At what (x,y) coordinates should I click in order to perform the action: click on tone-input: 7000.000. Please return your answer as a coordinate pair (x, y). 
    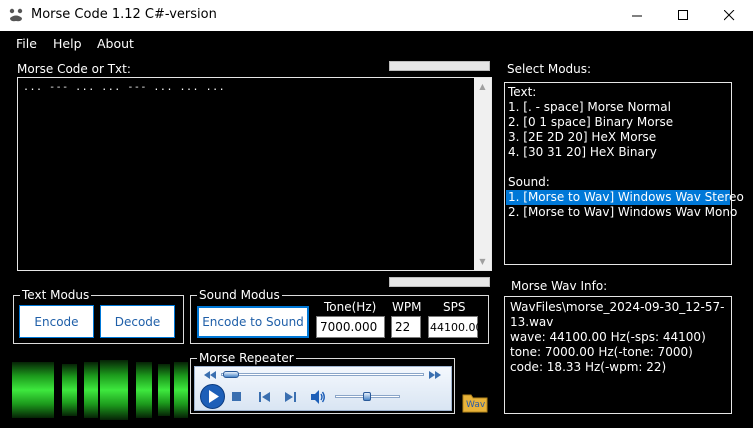
    Looking at the image, I should click on (350, 327).